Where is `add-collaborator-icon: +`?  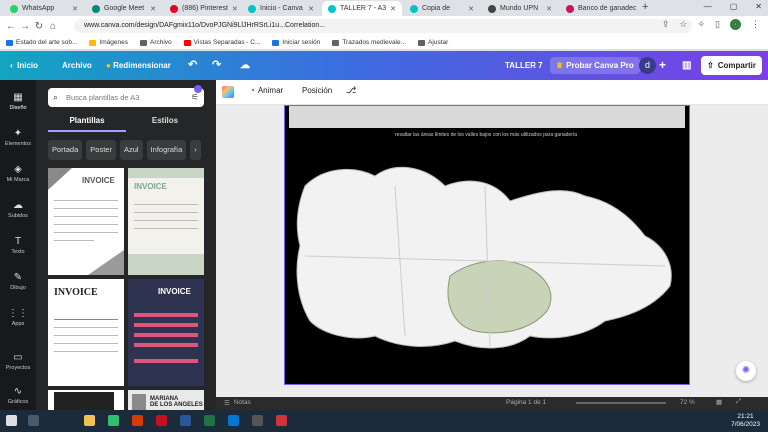 add-collaborator-icon: + is located at coordinates (662, 65).